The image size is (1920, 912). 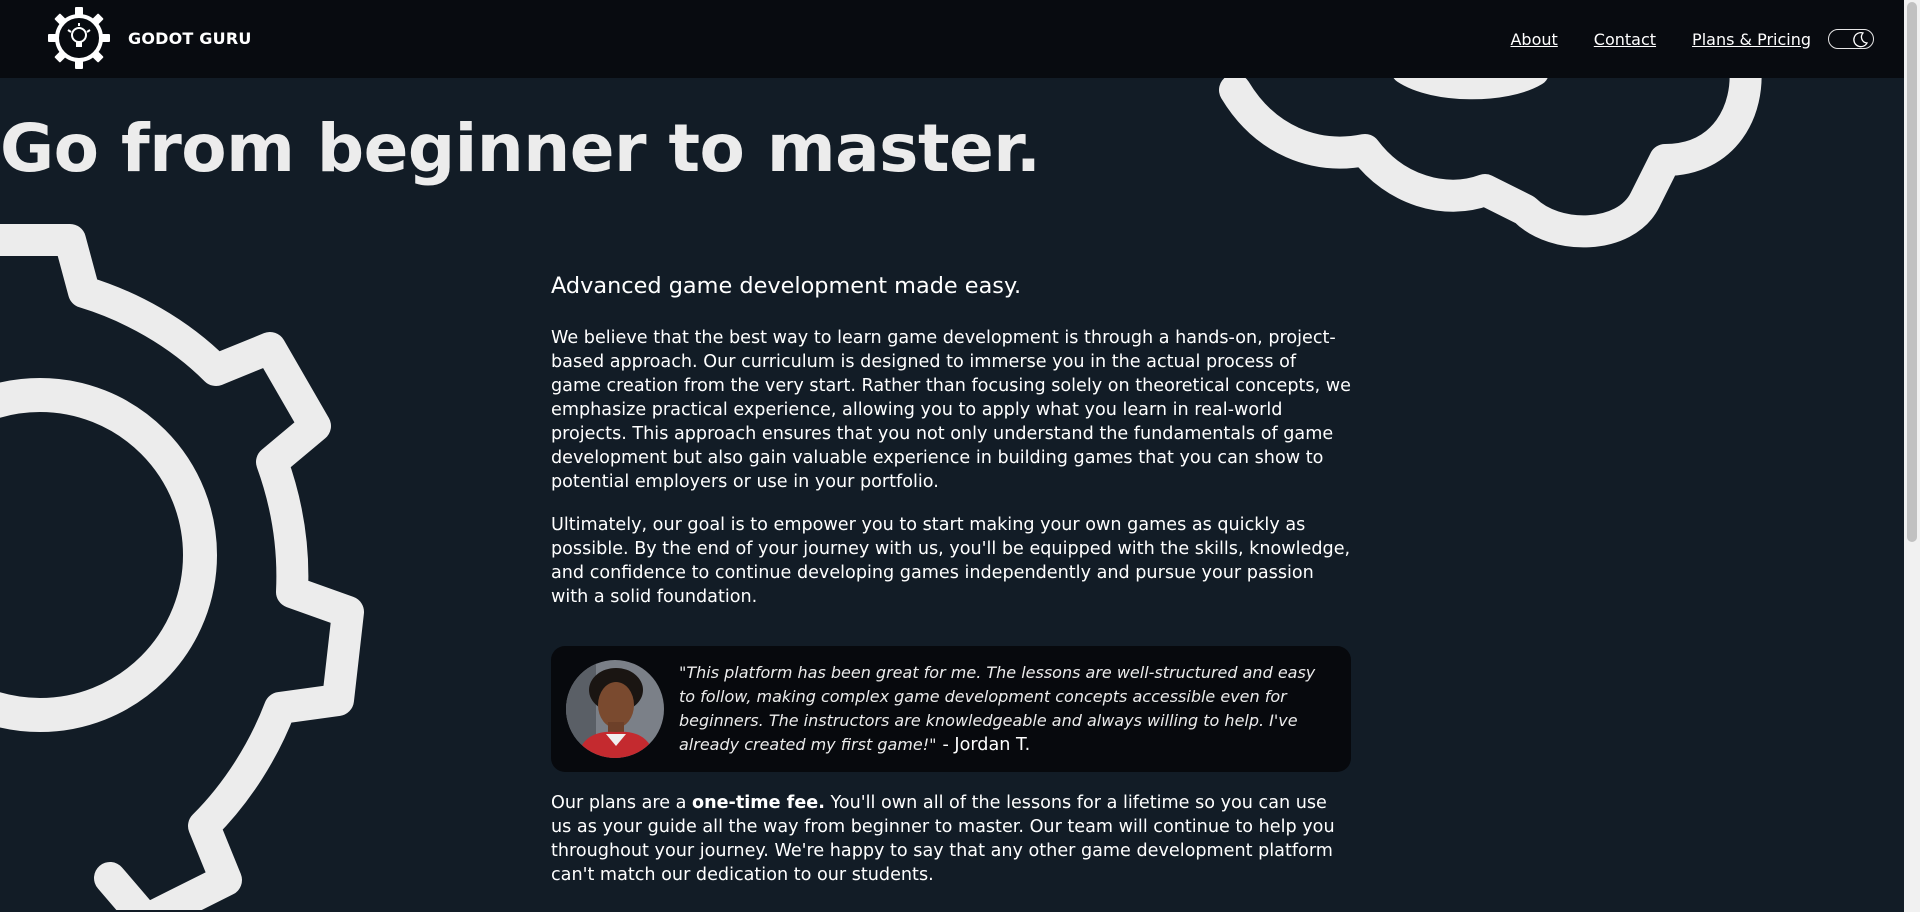 I want to click on gear-logo-icon, so click(x=79, y=38).